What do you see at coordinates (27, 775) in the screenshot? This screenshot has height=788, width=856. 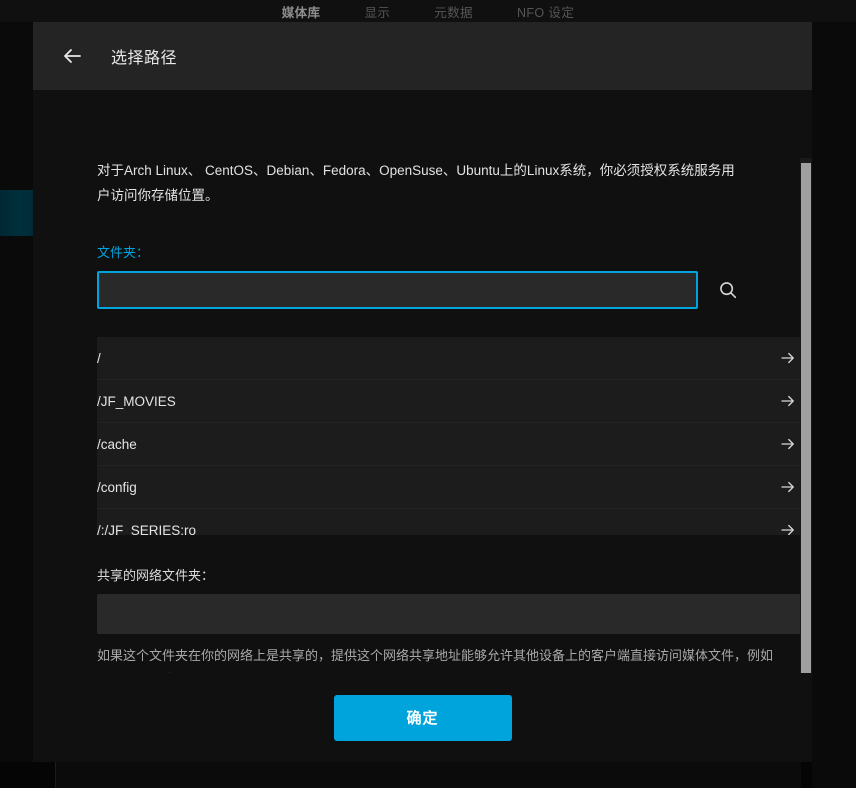 I see `bottom-left-backdrop` at bounding box center [27, 775].